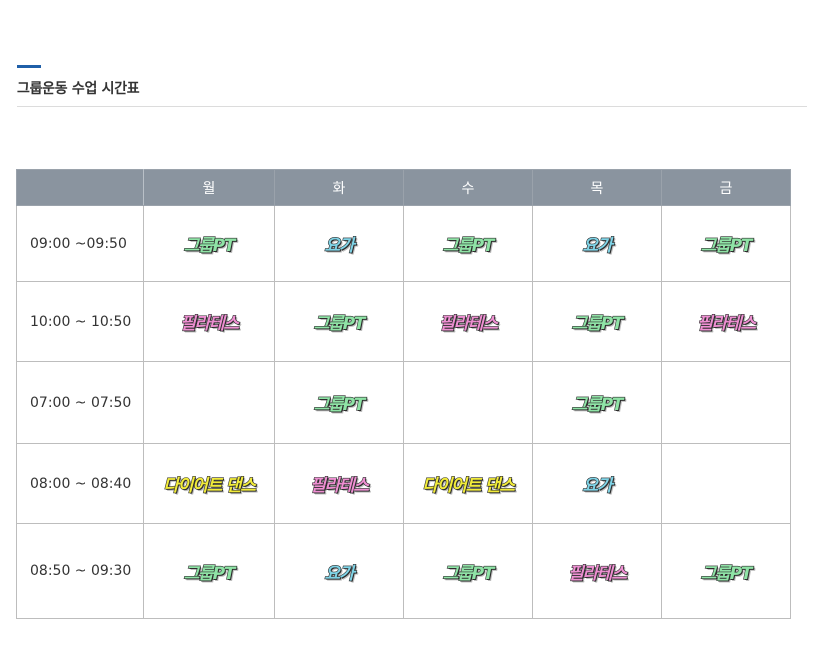  Describe the element at coordinates (339, 187) in the screenshot. I see `header-day-tue: 화` at that location.